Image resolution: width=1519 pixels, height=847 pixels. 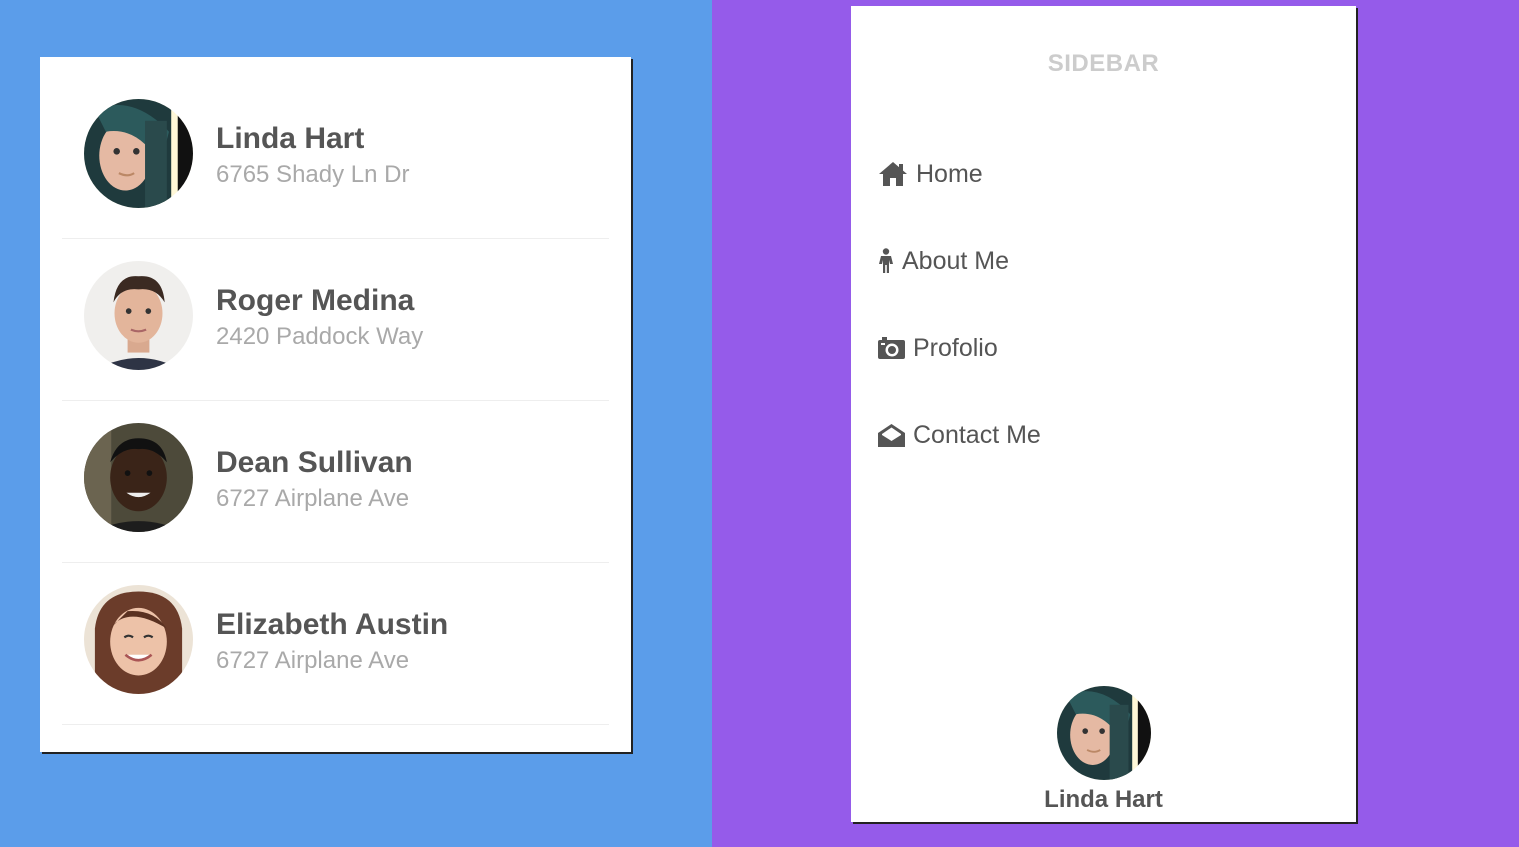 I want to click on sidebar-profile: Linda Hart, so click(x=1103, y=750).